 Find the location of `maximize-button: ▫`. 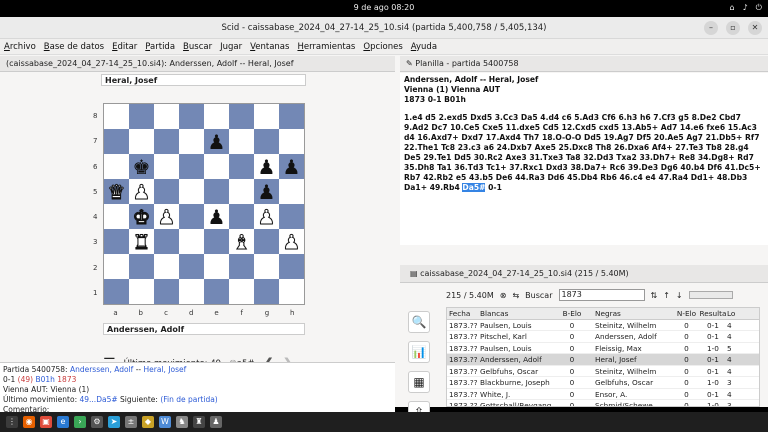

maximize-button: ▫ is located at coordinates (733, 28).